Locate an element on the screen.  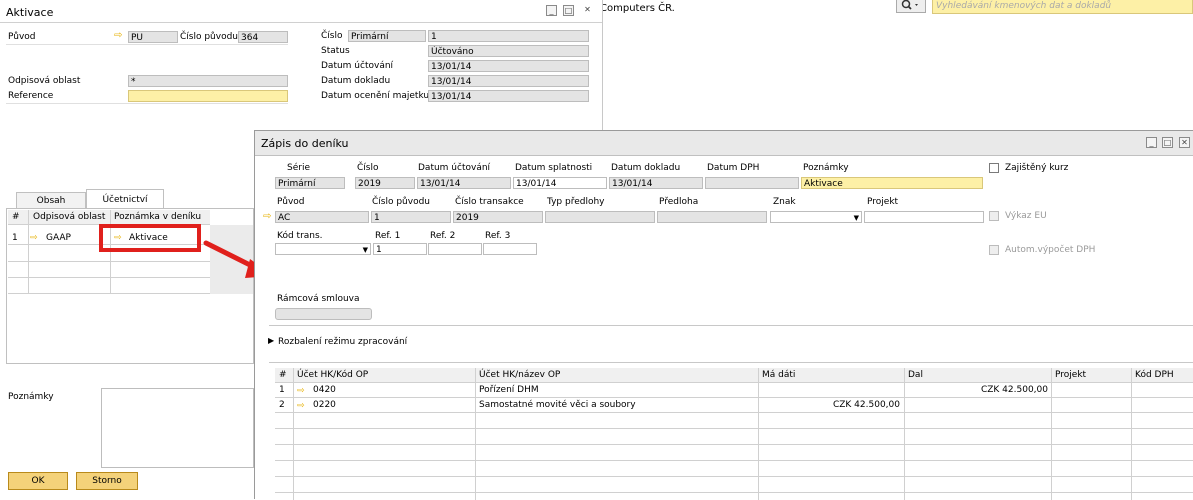
typ-predlohy-field is located at coordinates (600, 217).